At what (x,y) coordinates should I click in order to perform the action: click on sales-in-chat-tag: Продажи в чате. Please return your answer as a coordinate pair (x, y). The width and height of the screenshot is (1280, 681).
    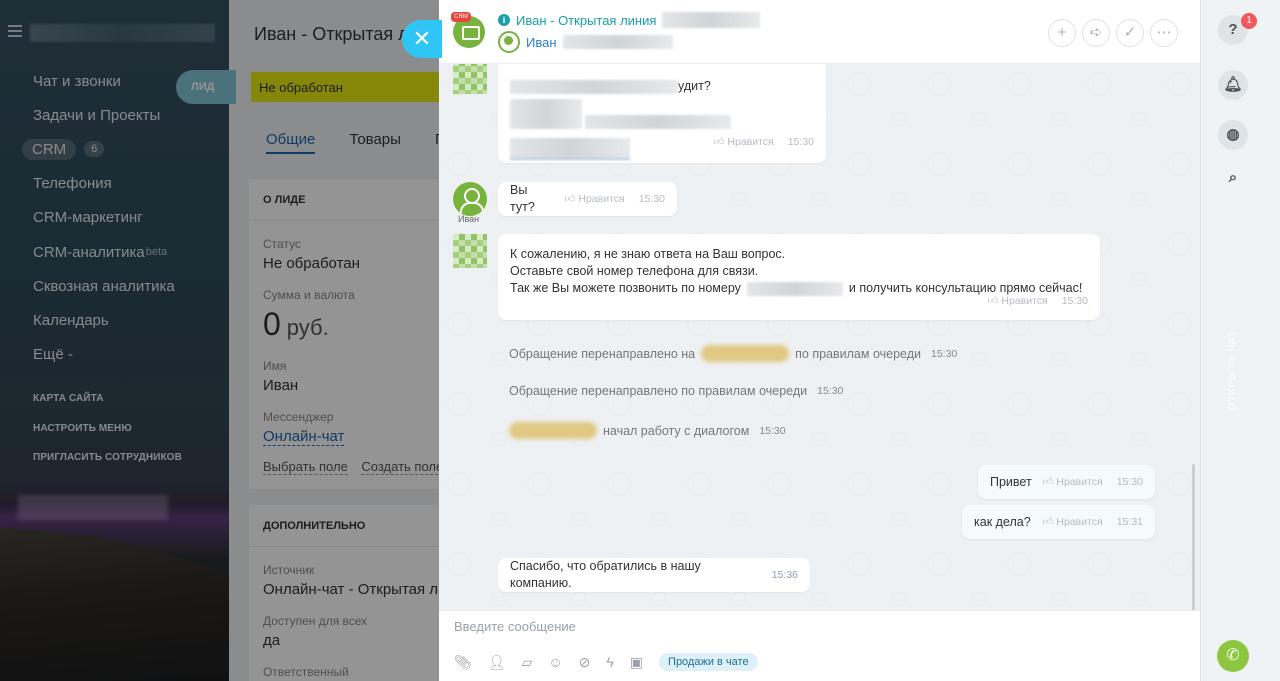
    Looking at the image, I should click on (708, 662).